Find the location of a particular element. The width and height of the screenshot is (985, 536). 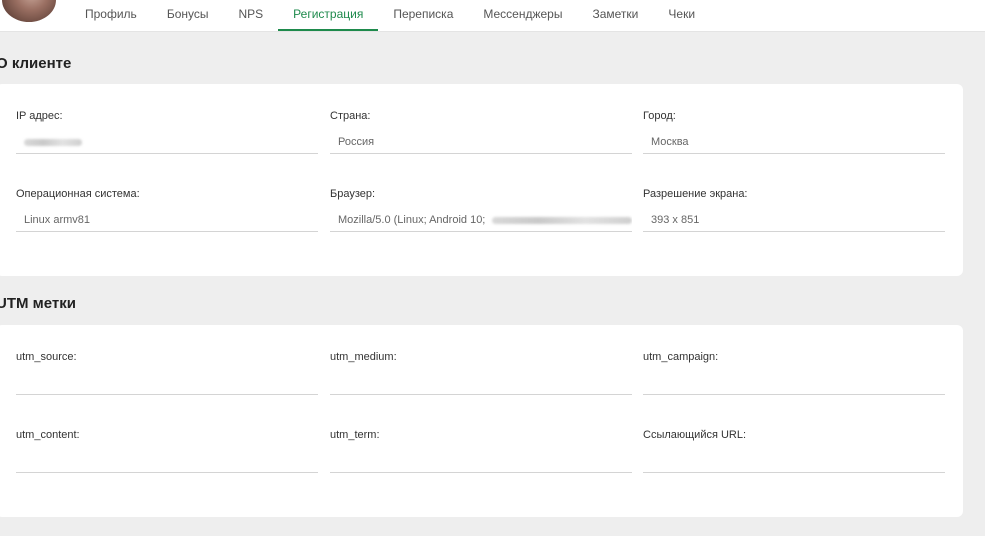

utm-content-field: utm_content: is located at coordinates (167, 451).